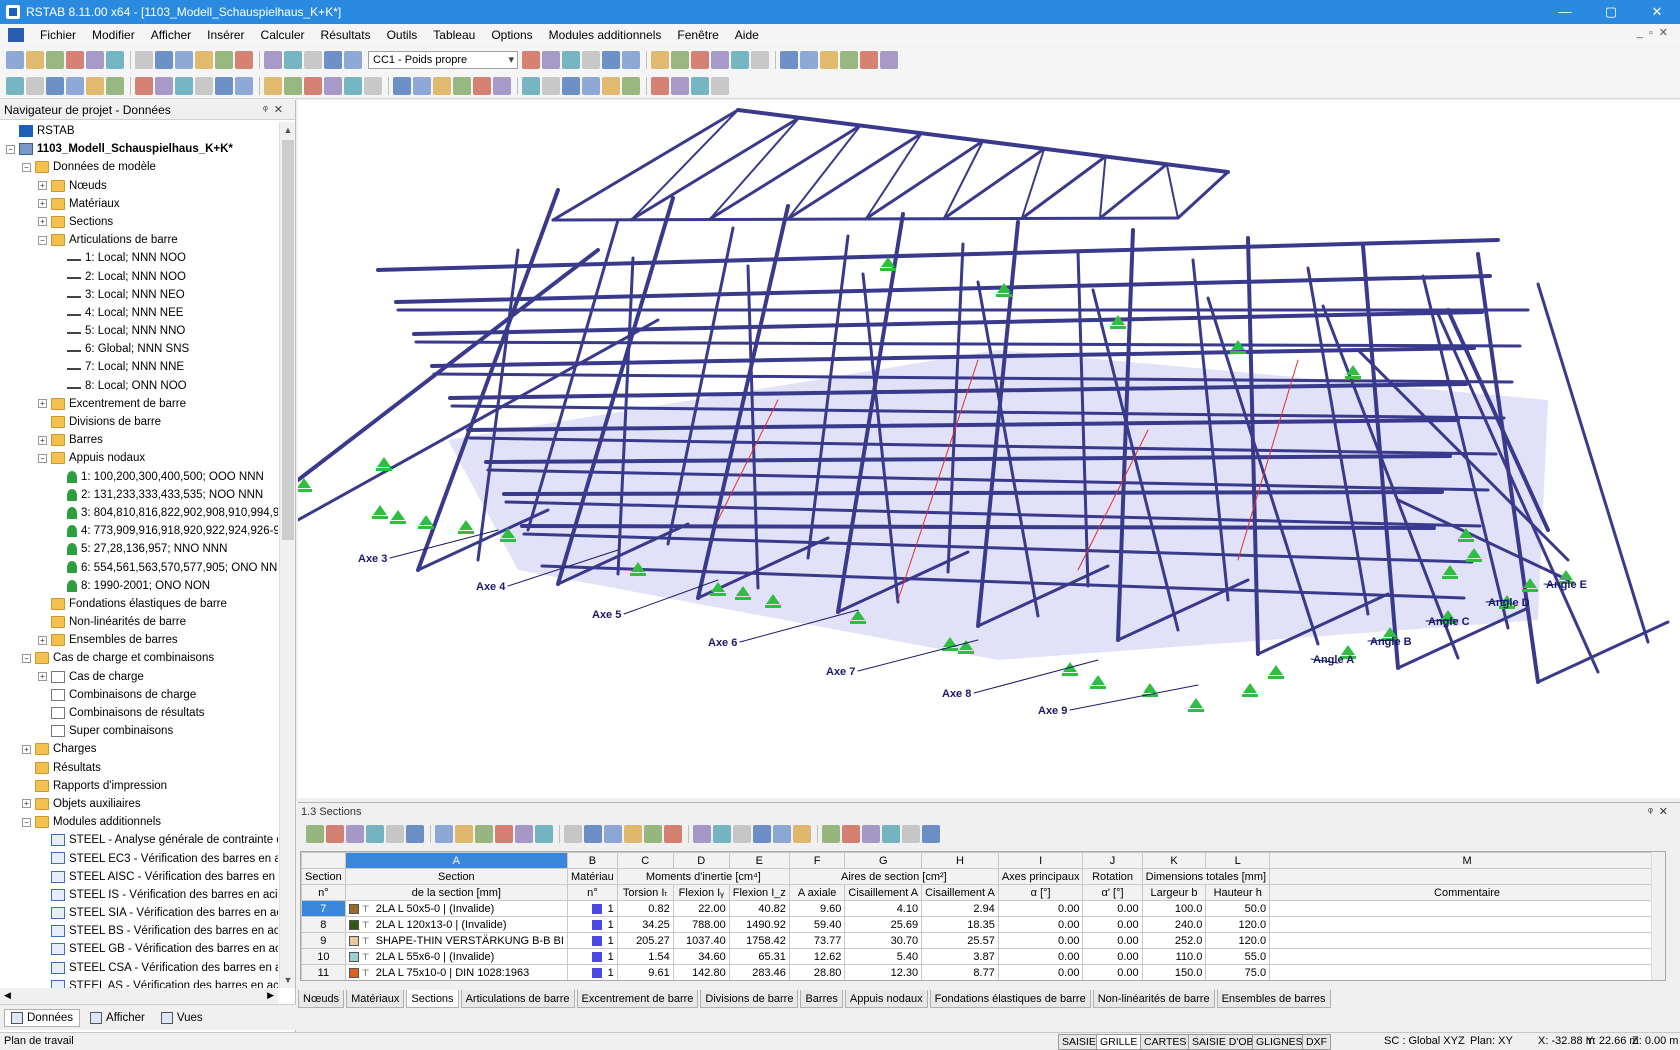 Image resolution: width=1680 pixels, height=1050 pixels. Describe the element at coordinates (139, 240) in the screenshot. I see `tree-item: − Articulations de barre` at that location.